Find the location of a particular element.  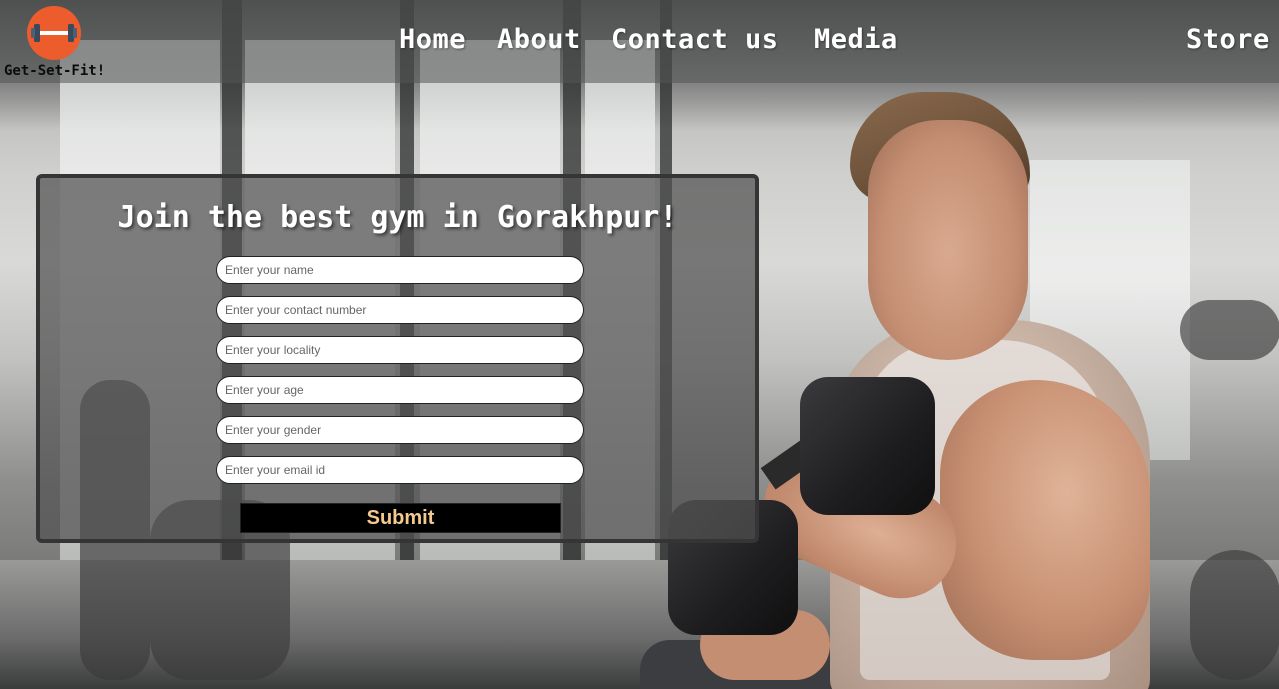

submit-button: Submit is located at coordinates (400, 518).